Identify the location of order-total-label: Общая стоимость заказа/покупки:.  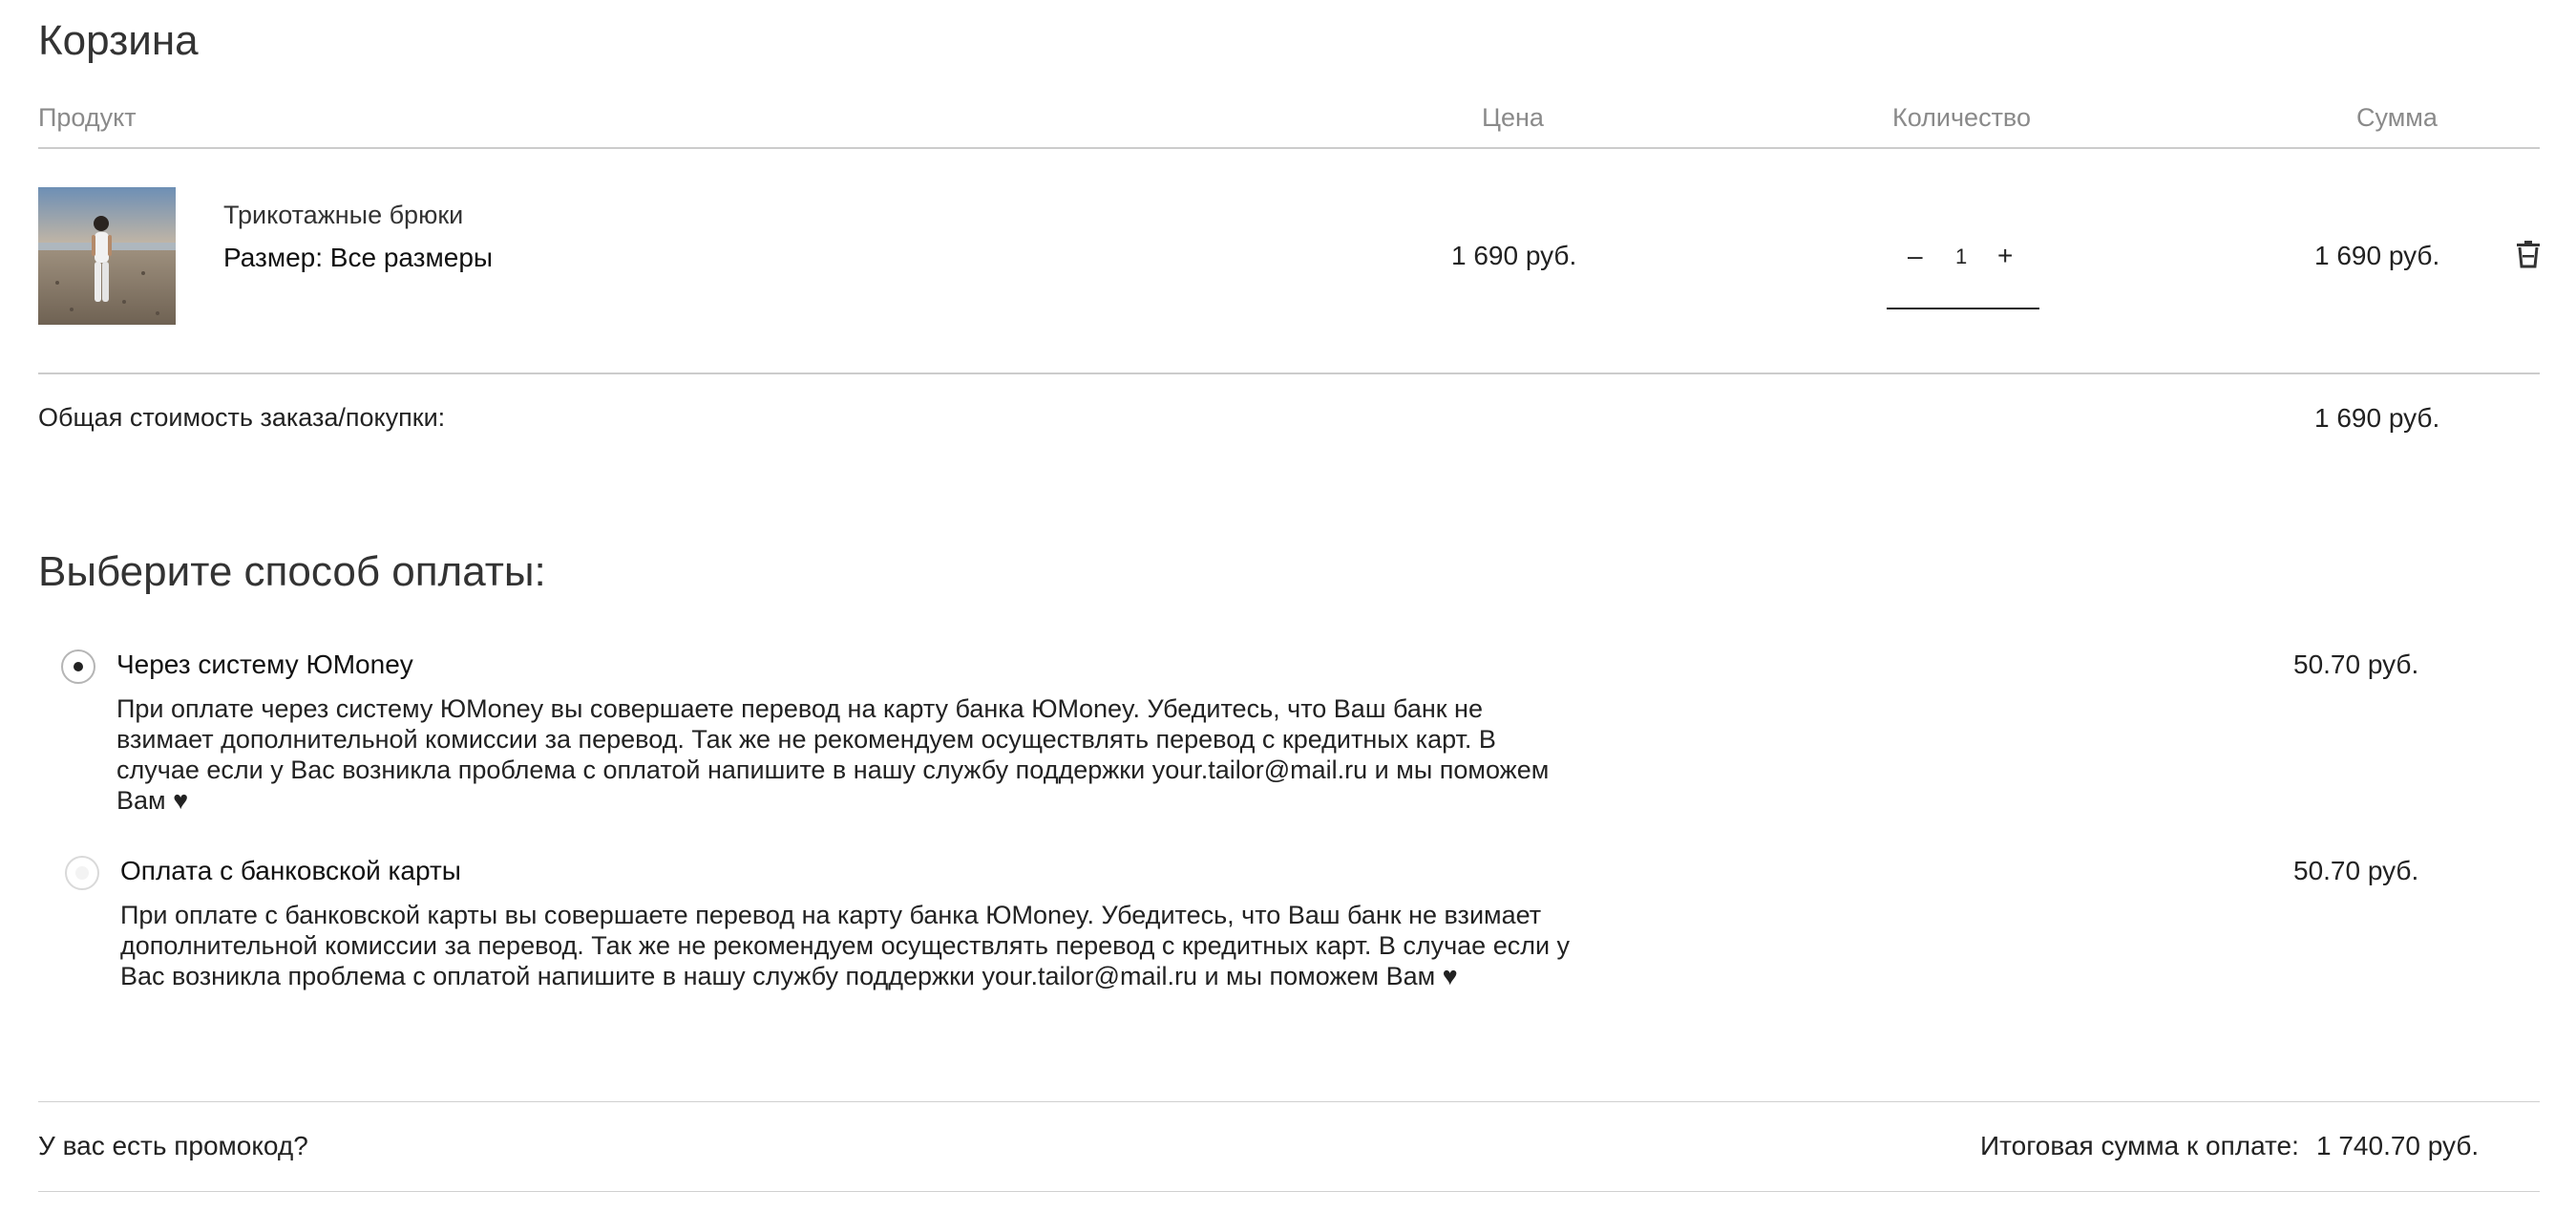
(242, 418).